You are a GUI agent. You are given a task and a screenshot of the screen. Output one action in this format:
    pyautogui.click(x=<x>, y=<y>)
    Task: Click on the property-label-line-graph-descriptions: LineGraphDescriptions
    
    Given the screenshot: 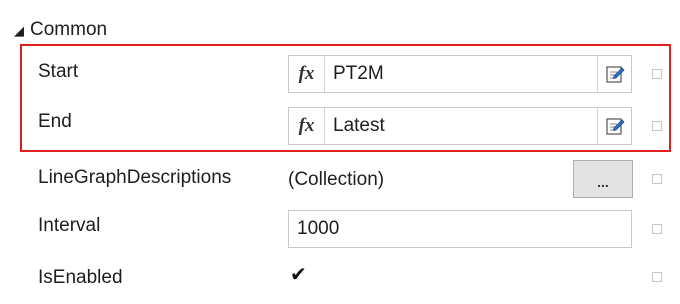 What is the action you would take?
    pyautogui.click(x=135, y=177)
    